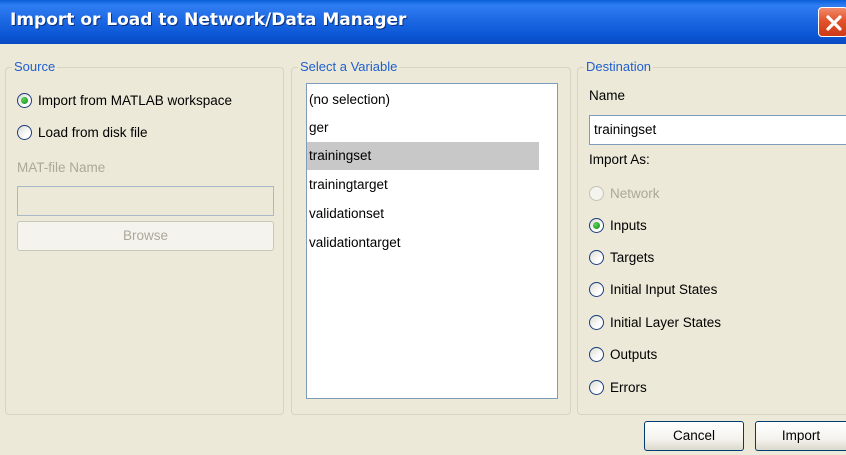  What do you see at coordinates (635, 193) in the screenshot?
I see `radio-label: Network` at bounding box center [635, 193].